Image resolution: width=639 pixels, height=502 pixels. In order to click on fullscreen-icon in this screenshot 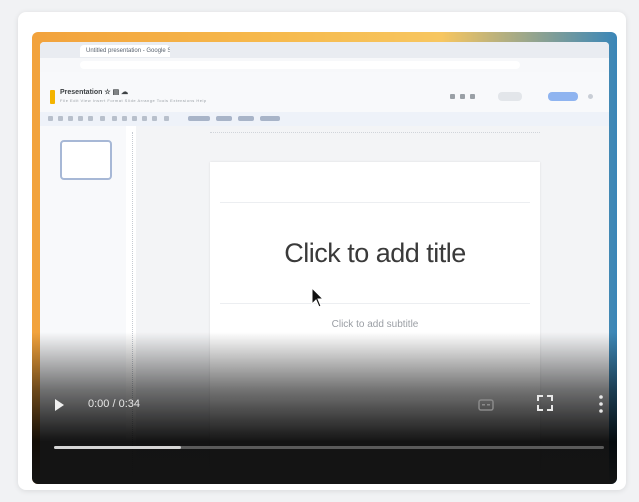, I will do `click(545, 403)`.